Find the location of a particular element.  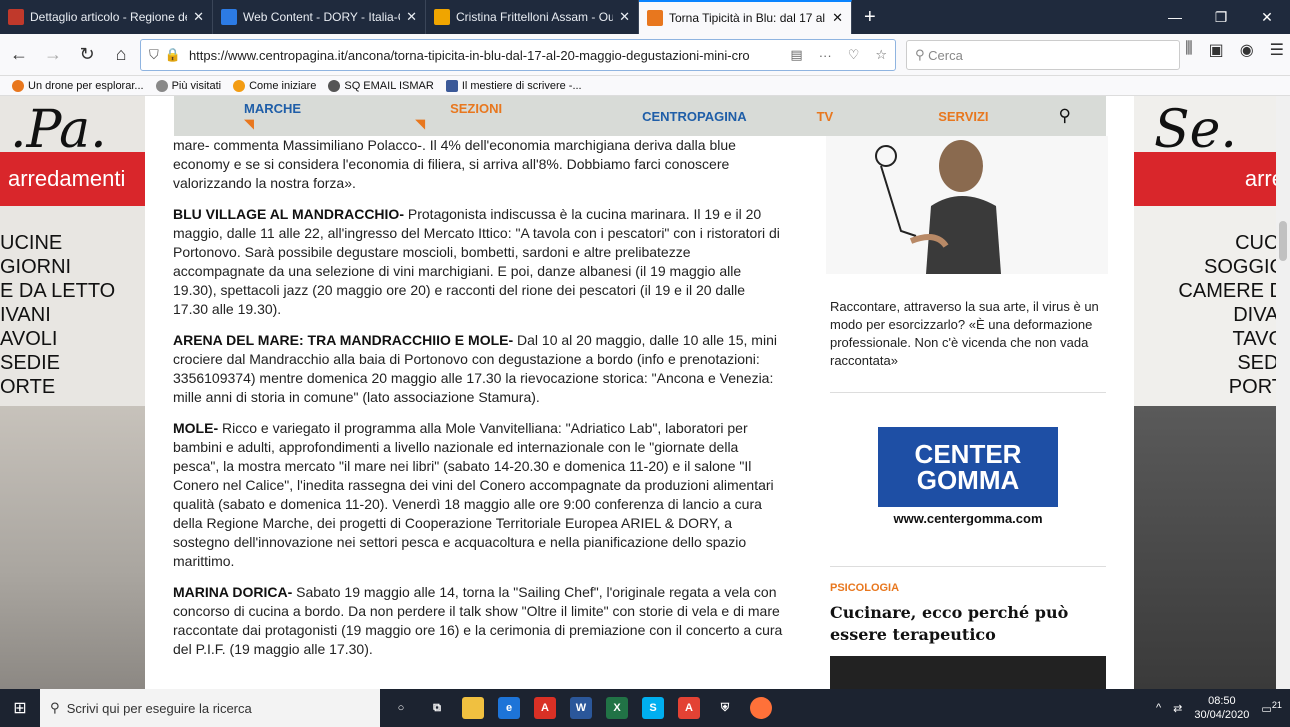

ad-url: www.centergomma.com is located at coordinates (968, 518).